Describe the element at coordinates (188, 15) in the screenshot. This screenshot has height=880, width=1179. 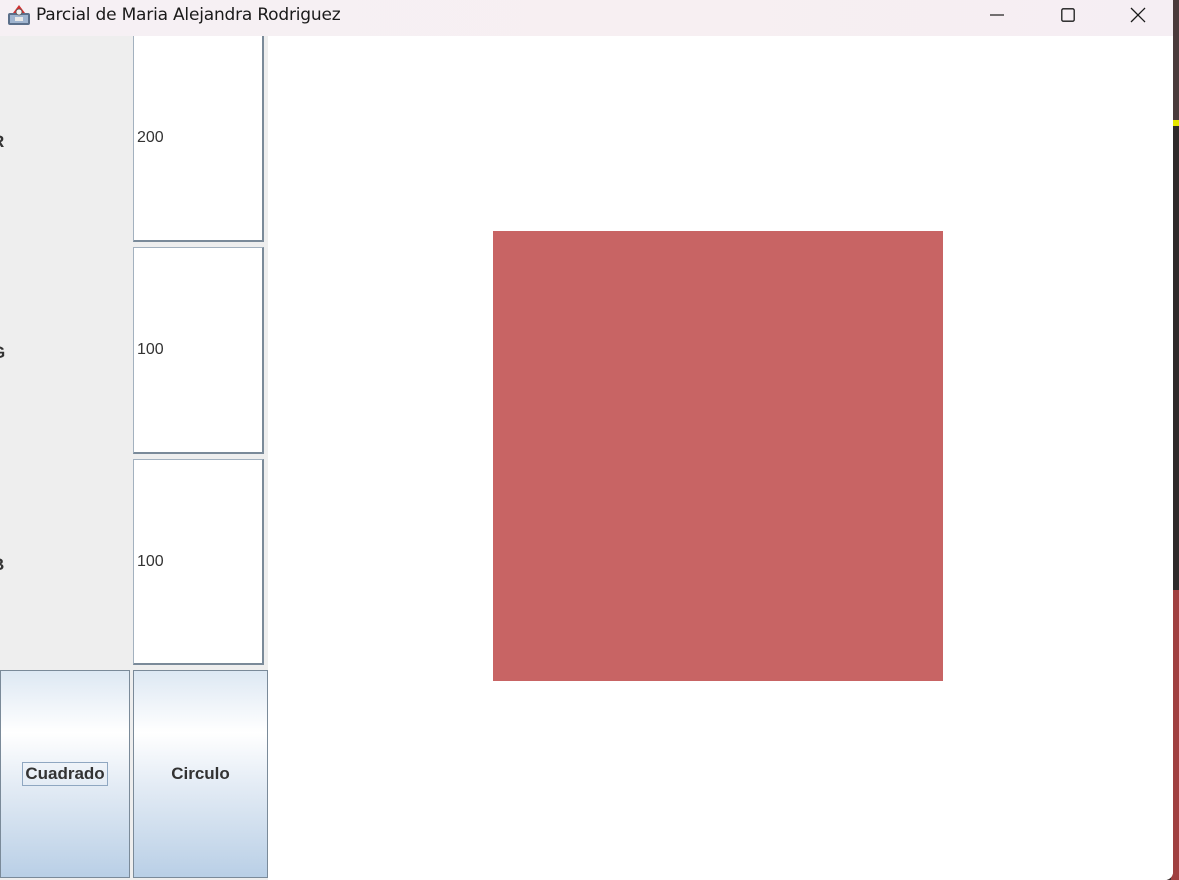
I see `window-title: Parcial de Maria Alejandra Rodriguez` at that location.